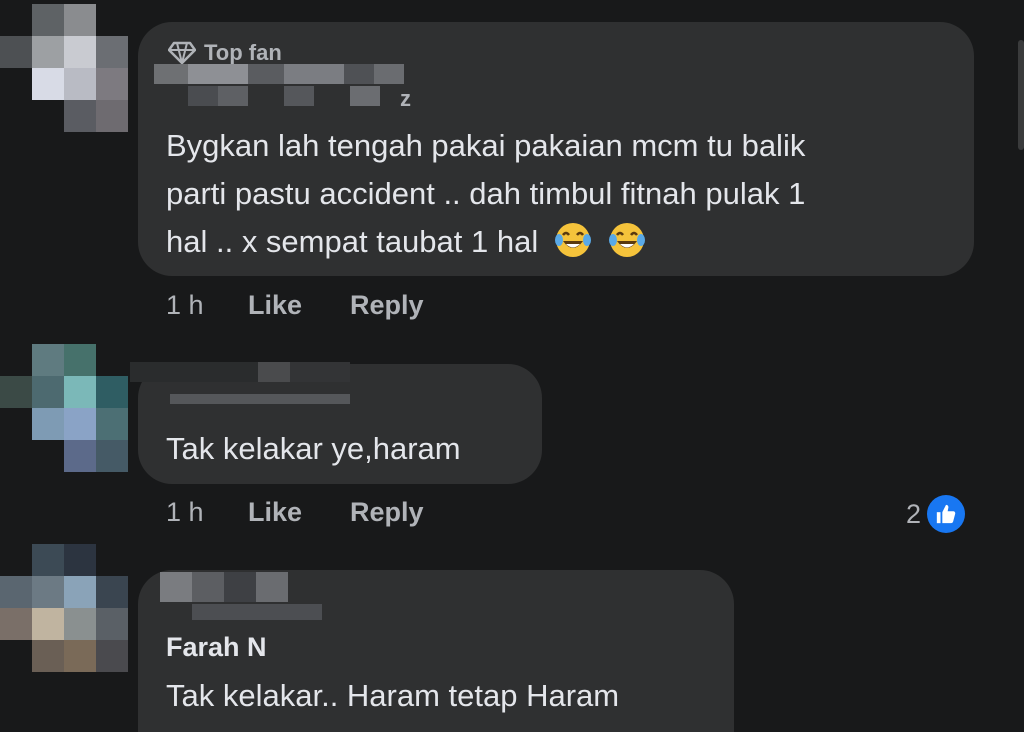 Image resolution: width=1024 pixels, height=732 pixels. I want to click on top-fan-badge: Top fan, so click(225, 53).